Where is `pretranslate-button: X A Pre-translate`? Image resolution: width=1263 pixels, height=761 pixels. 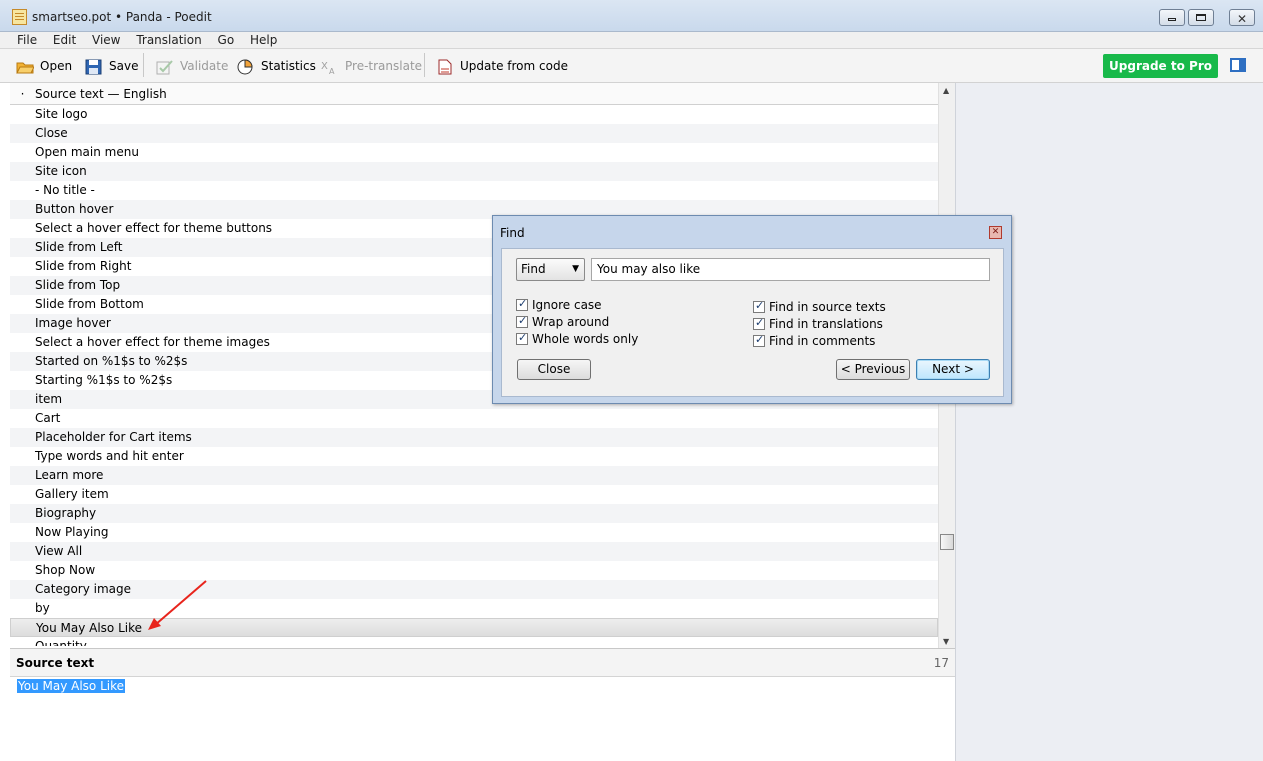
pretranslate-button: X A Pre-translate is located at coordinates (371, 66).